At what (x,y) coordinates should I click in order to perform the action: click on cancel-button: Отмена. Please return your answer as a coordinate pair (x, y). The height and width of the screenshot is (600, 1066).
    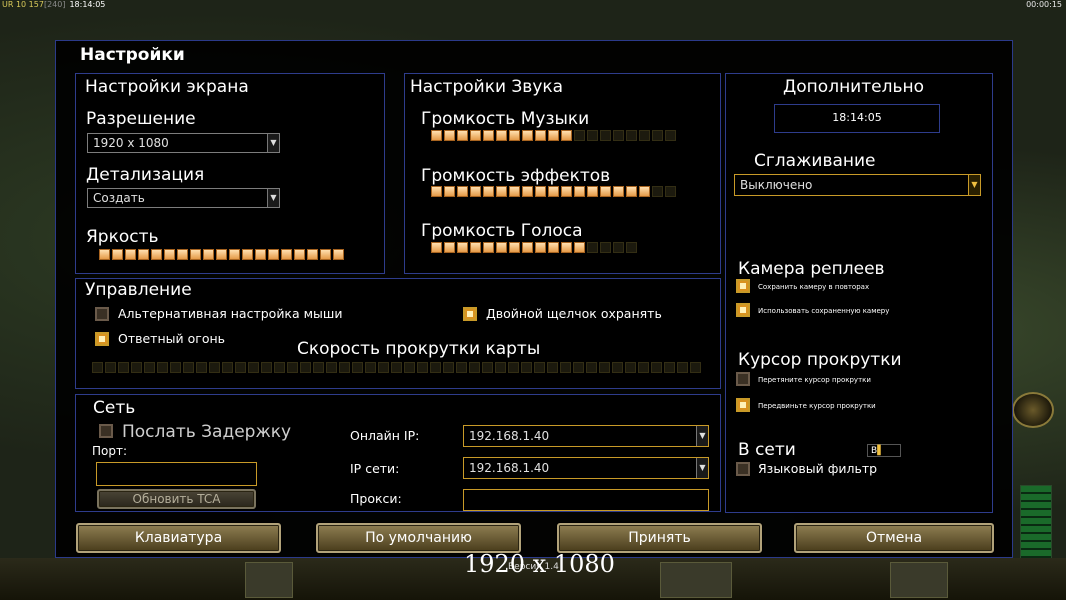
    Looking at the image, I should click on (894, 538).